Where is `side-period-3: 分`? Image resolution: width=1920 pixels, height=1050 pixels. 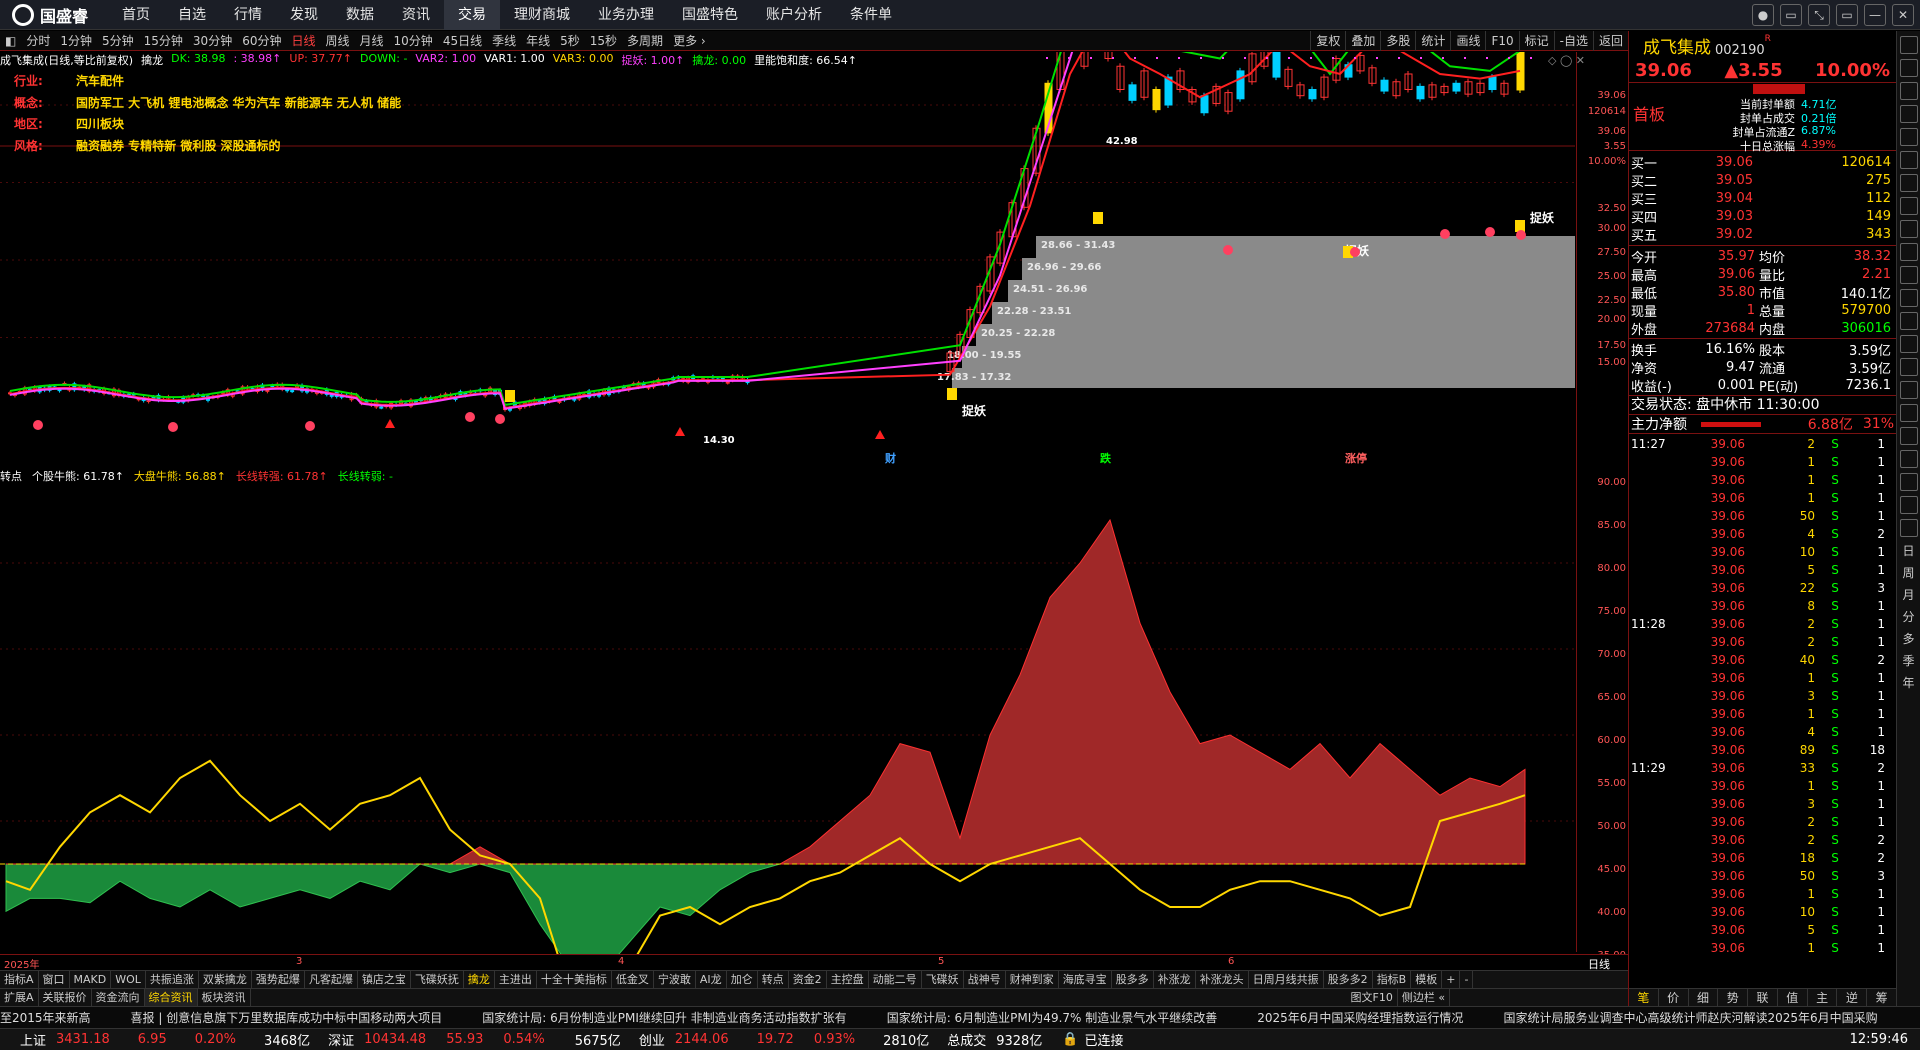
side-period-3: 分 is located at coordinates (1908, 616).